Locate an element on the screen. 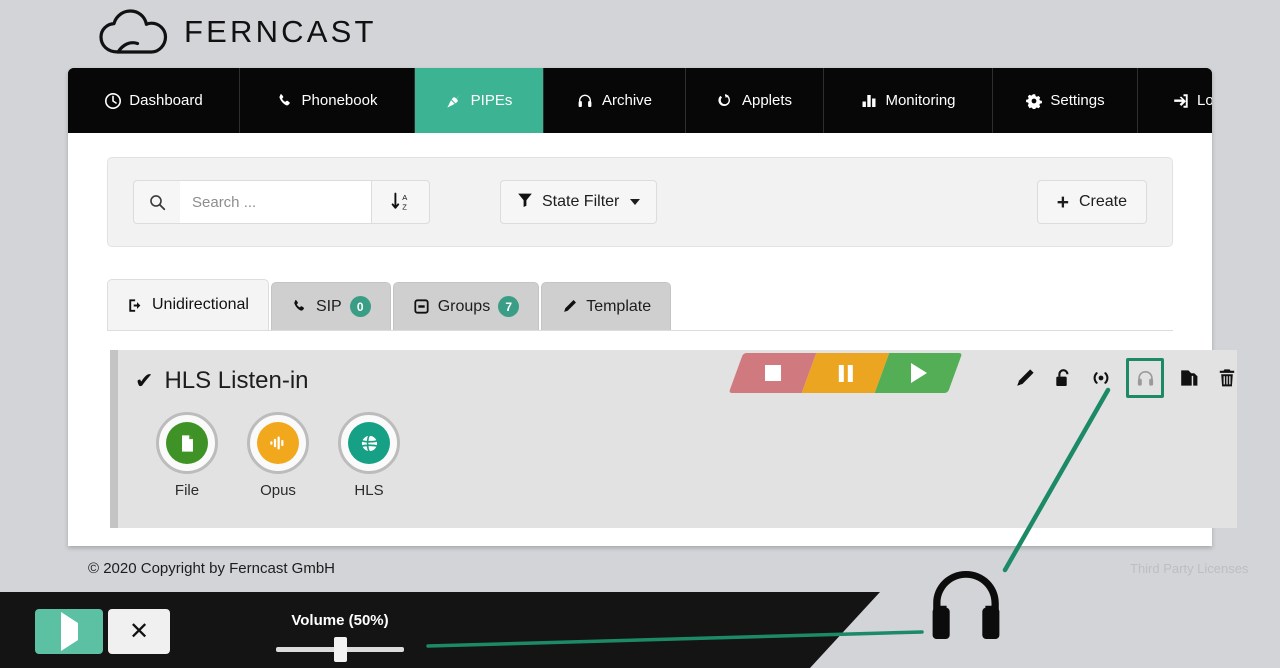 The image size is (1280, 668). nav-item-phonebook: Phonebook is located at coordinates (327, 100).